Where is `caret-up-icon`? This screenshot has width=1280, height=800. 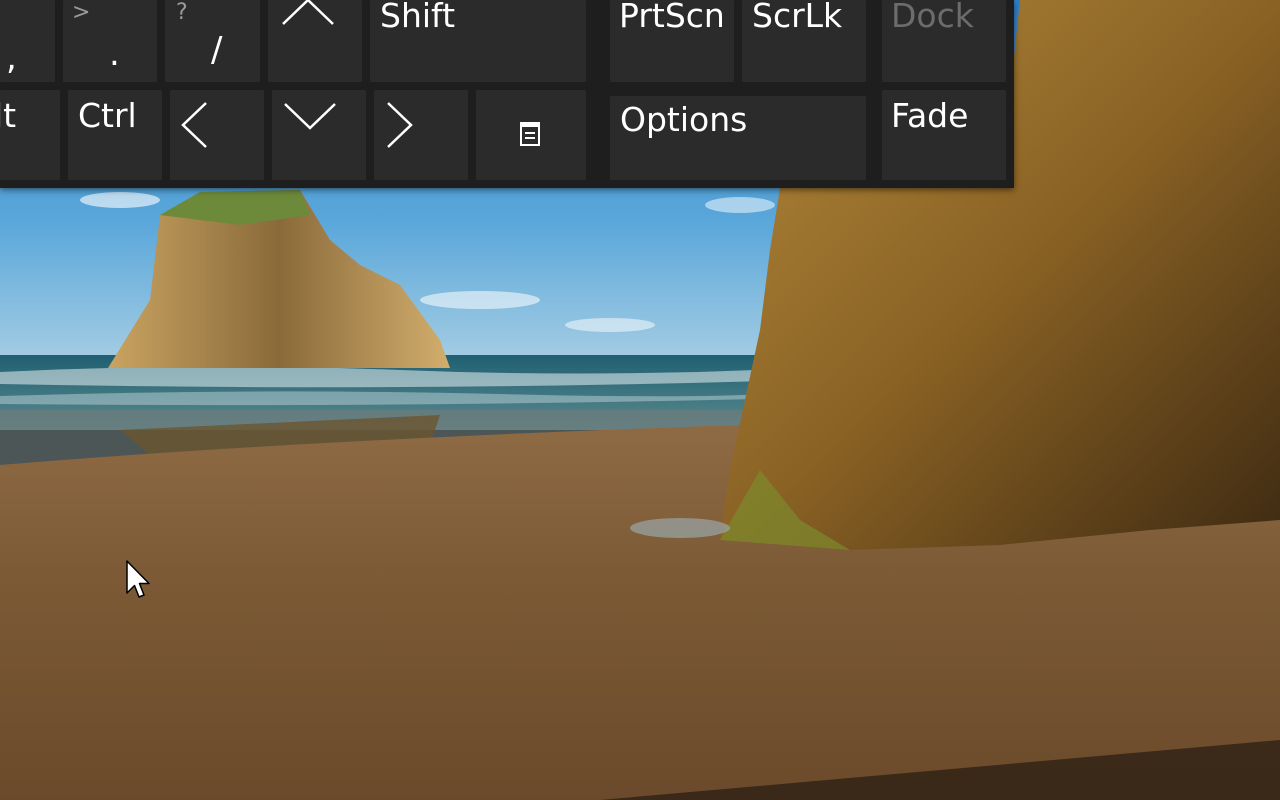
caret-up-icon is located at coordinates (308, 12).